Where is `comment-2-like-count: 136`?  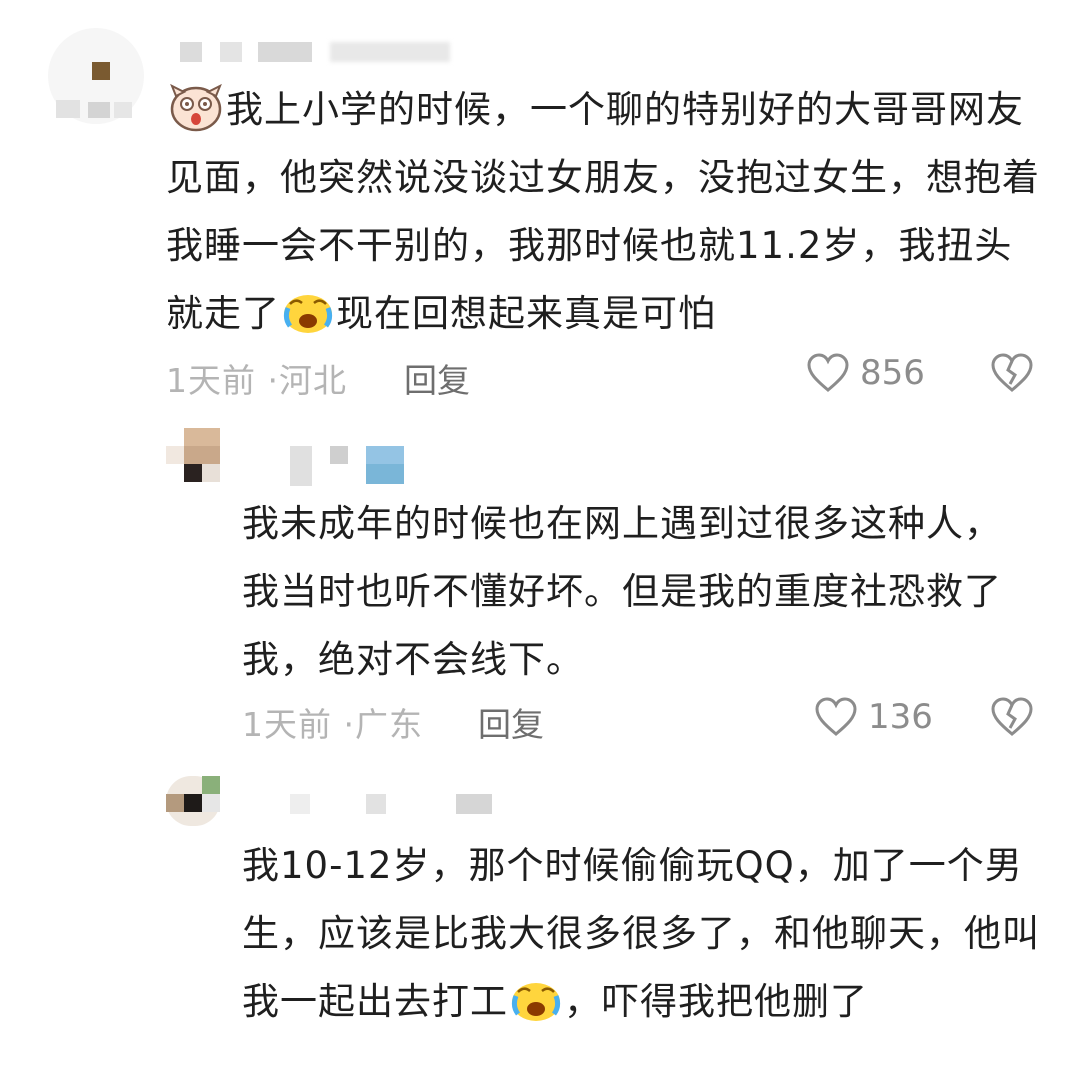
comment-2-like-count: 136 is located at coordinates (900, 717).